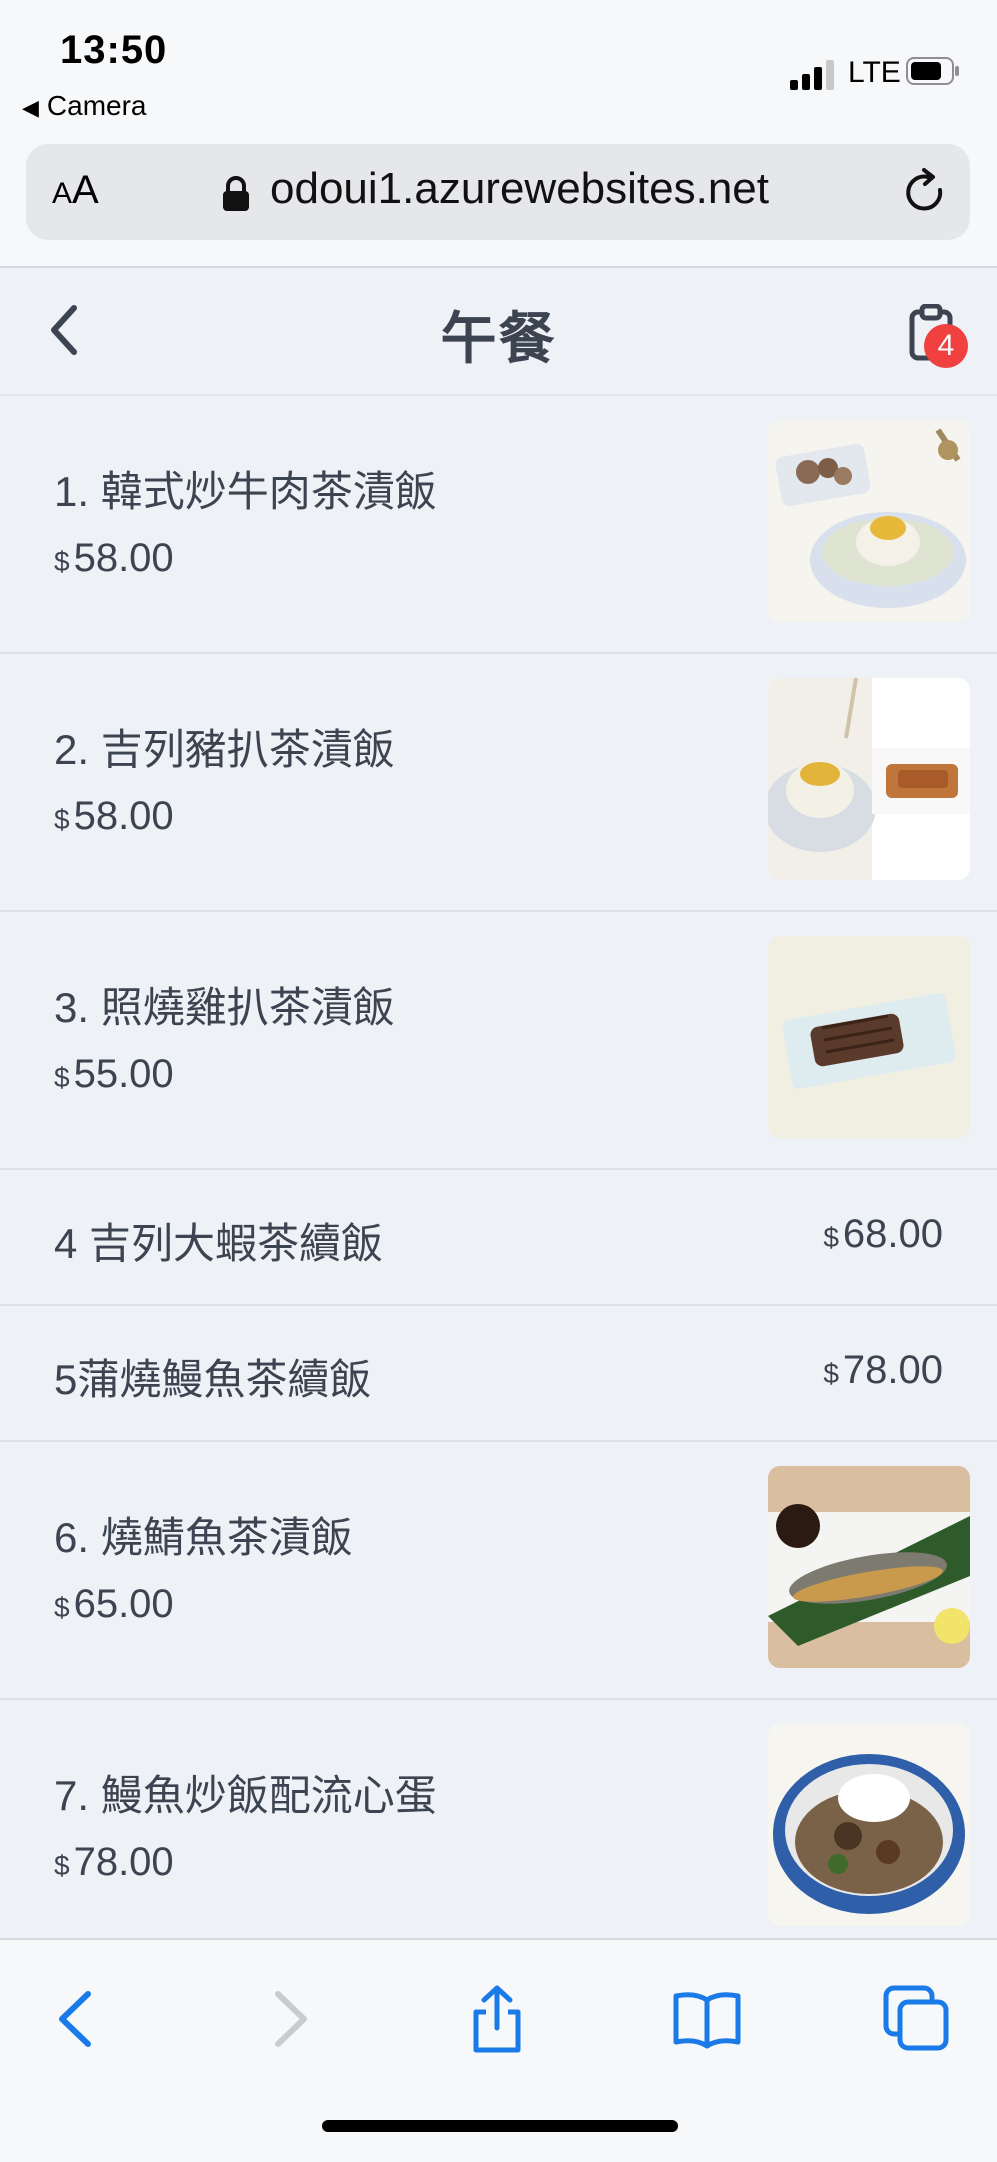  Describe the element at coordinates (498, 1041) in the screenshot. I see `menu-item: 3. 照燒雞扒茶漬飯 $55.00` at that location.